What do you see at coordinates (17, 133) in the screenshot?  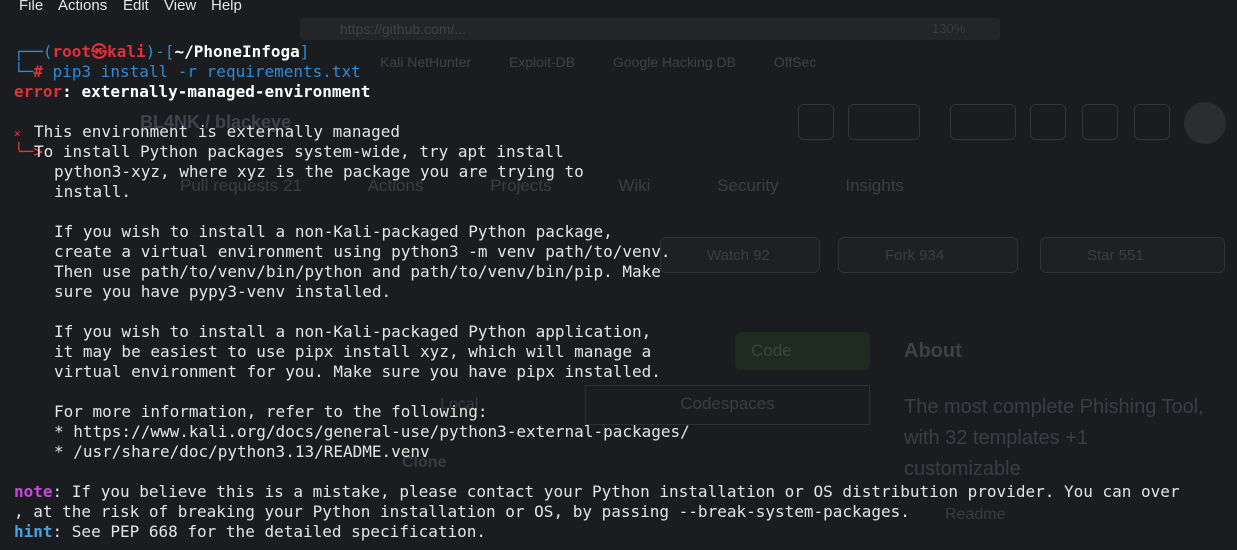 I see `cross-icon: ×` at bounding box center [17, 133].